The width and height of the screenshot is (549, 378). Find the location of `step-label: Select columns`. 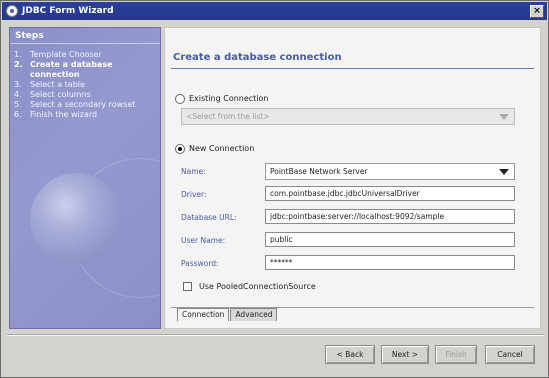

step-label: Select columns is located at coordinates (60, 94).